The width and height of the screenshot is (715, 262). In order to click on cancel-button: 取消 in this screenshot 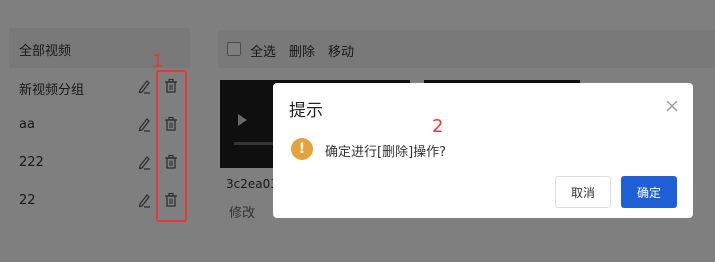, I will do `click(583, 192)`.